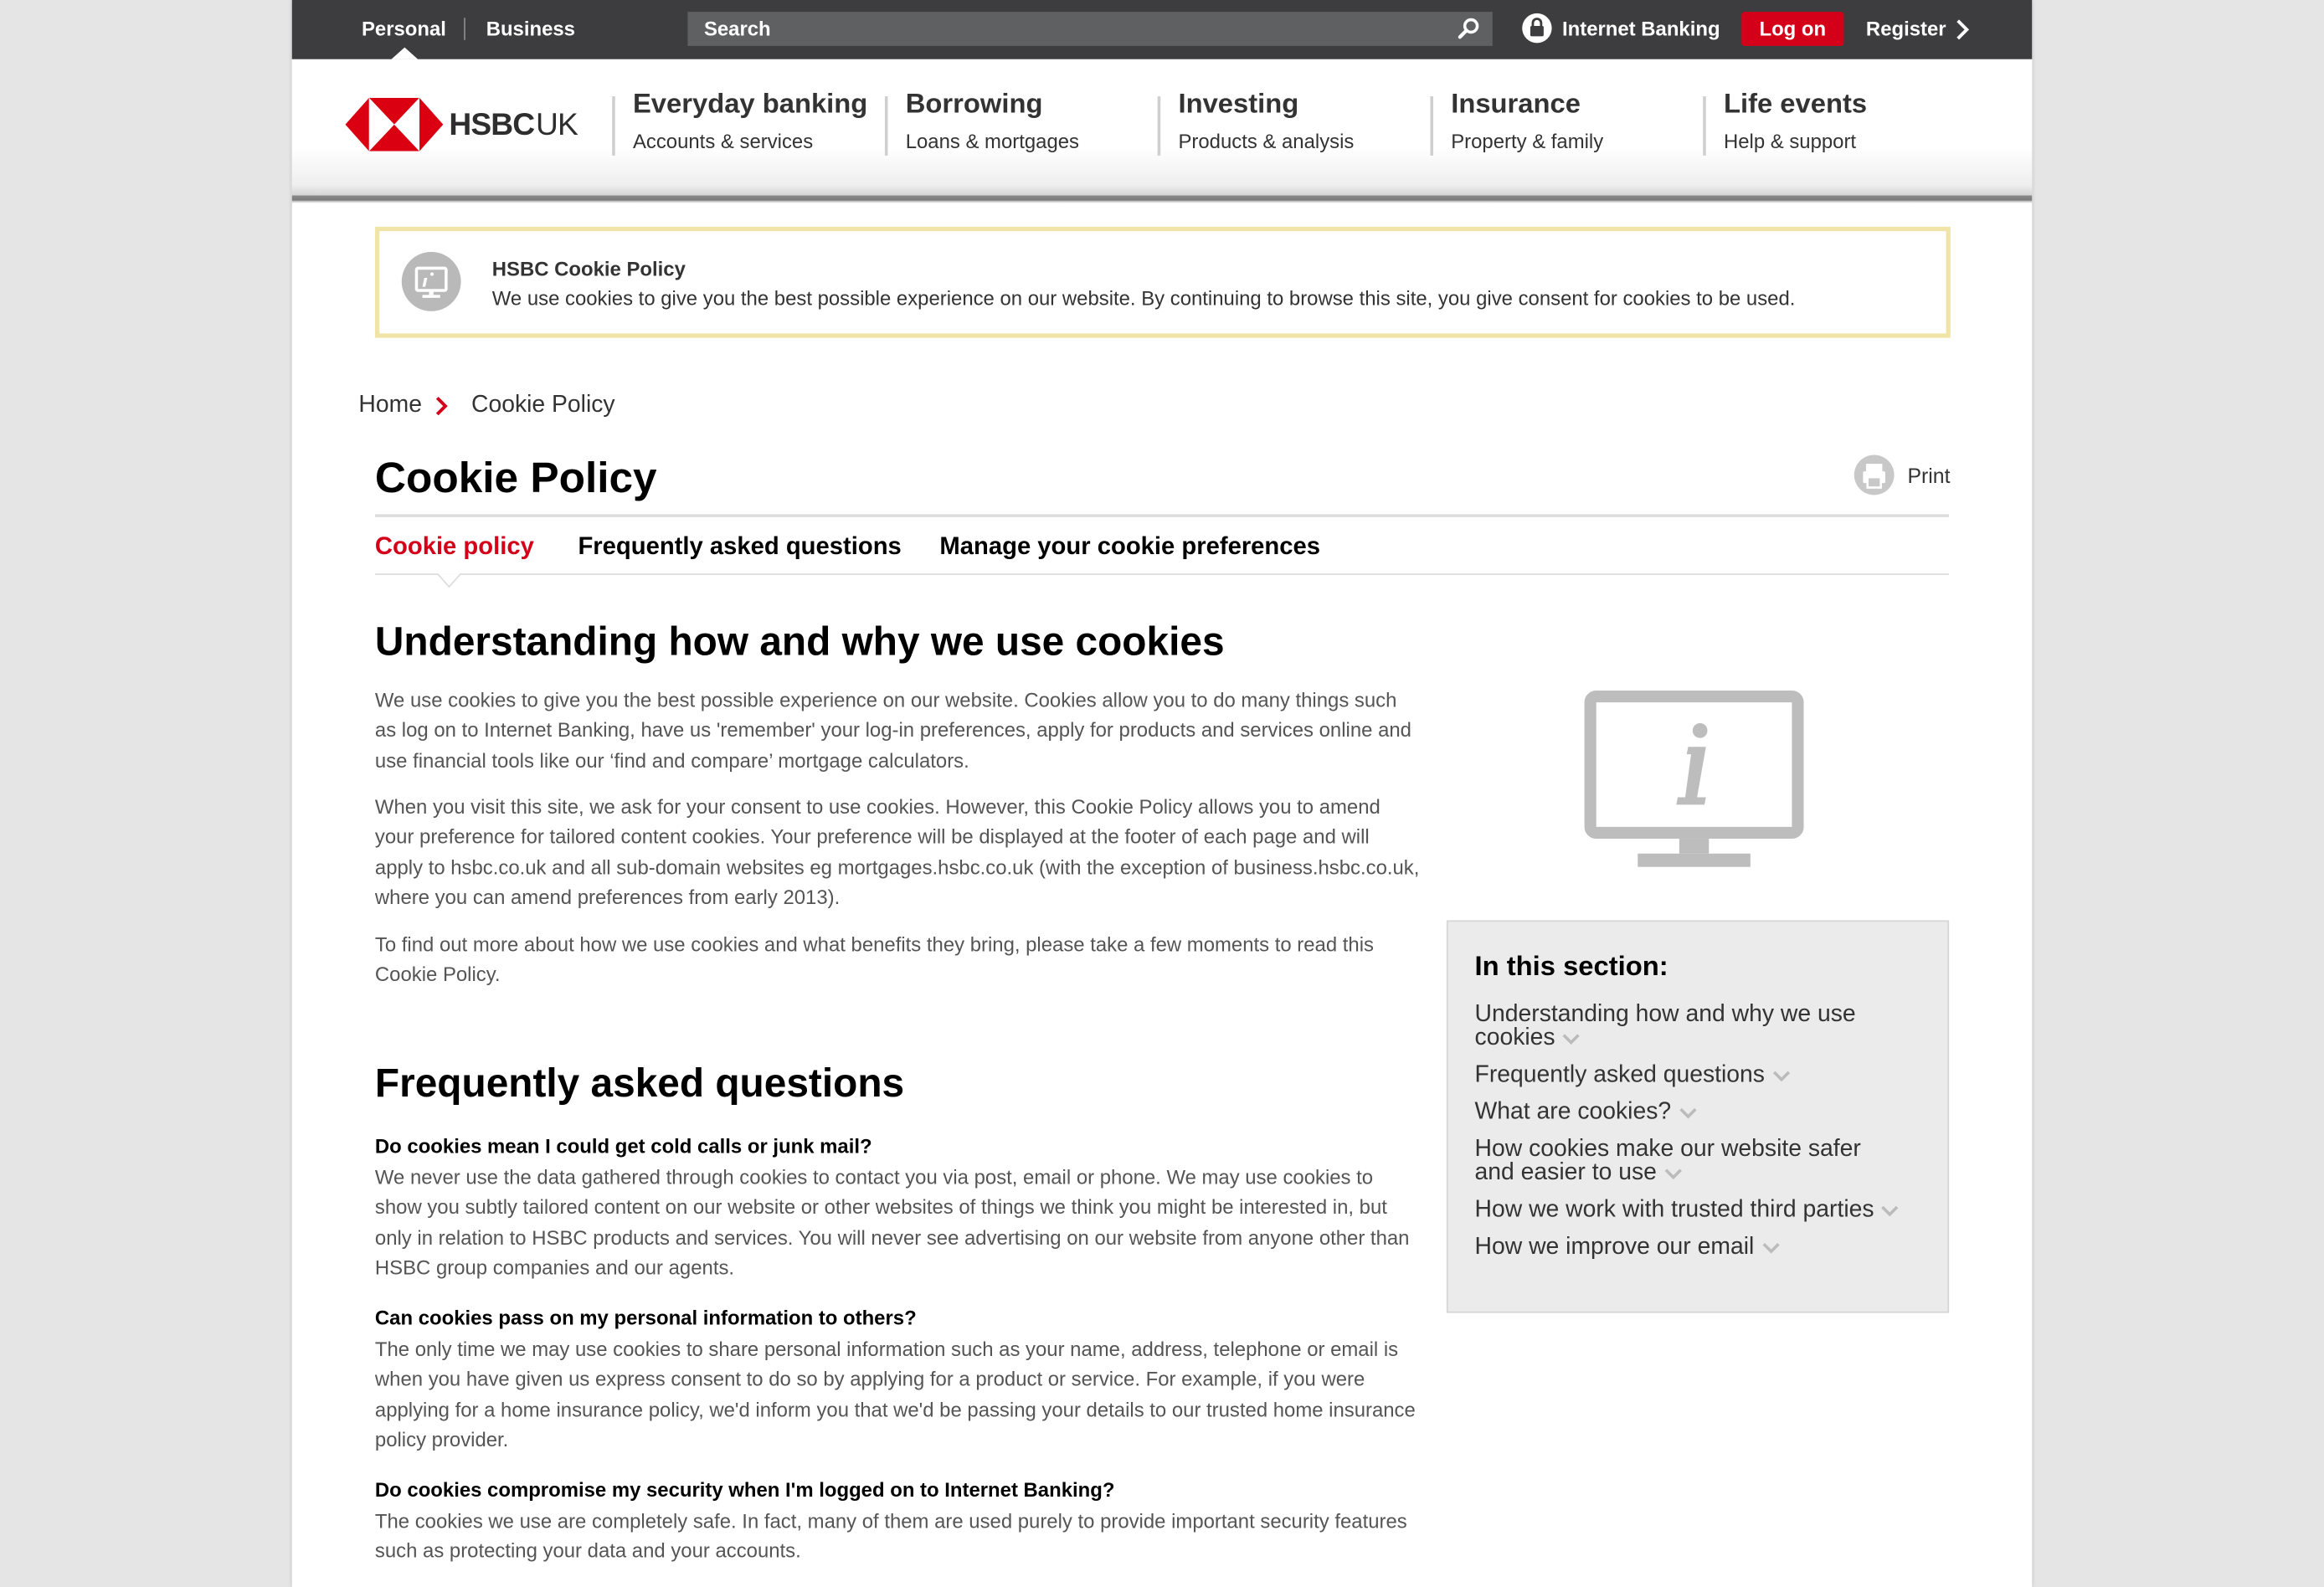 The width and height of the screenshot is (2324, 1587). Describe the element at coordinates (723, 141) in the screenshot. I see `nav-subtitle: Accounts & services` at that location.